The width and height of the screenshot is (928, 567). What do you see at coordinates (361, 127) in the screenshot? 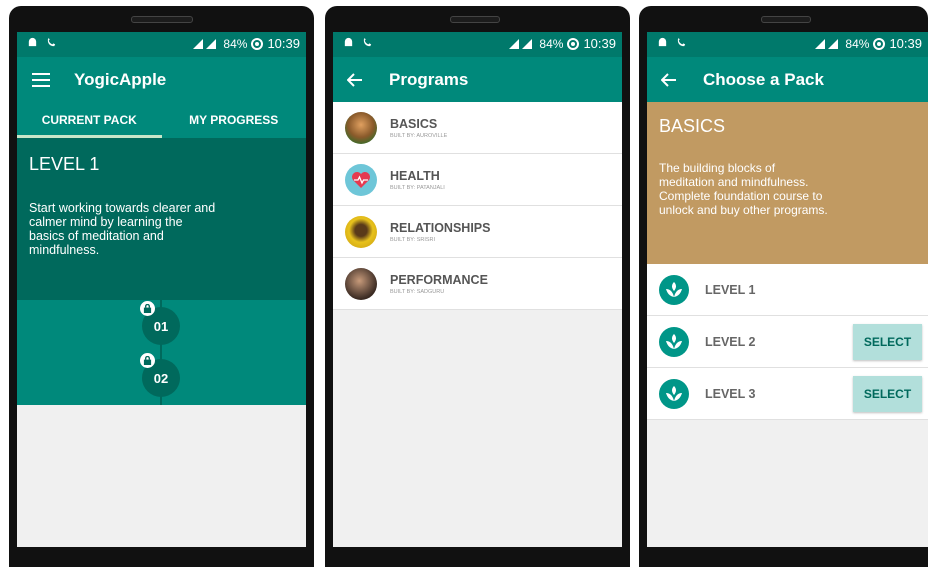
I see `basics-avatar` at bounding box center [361, 127].